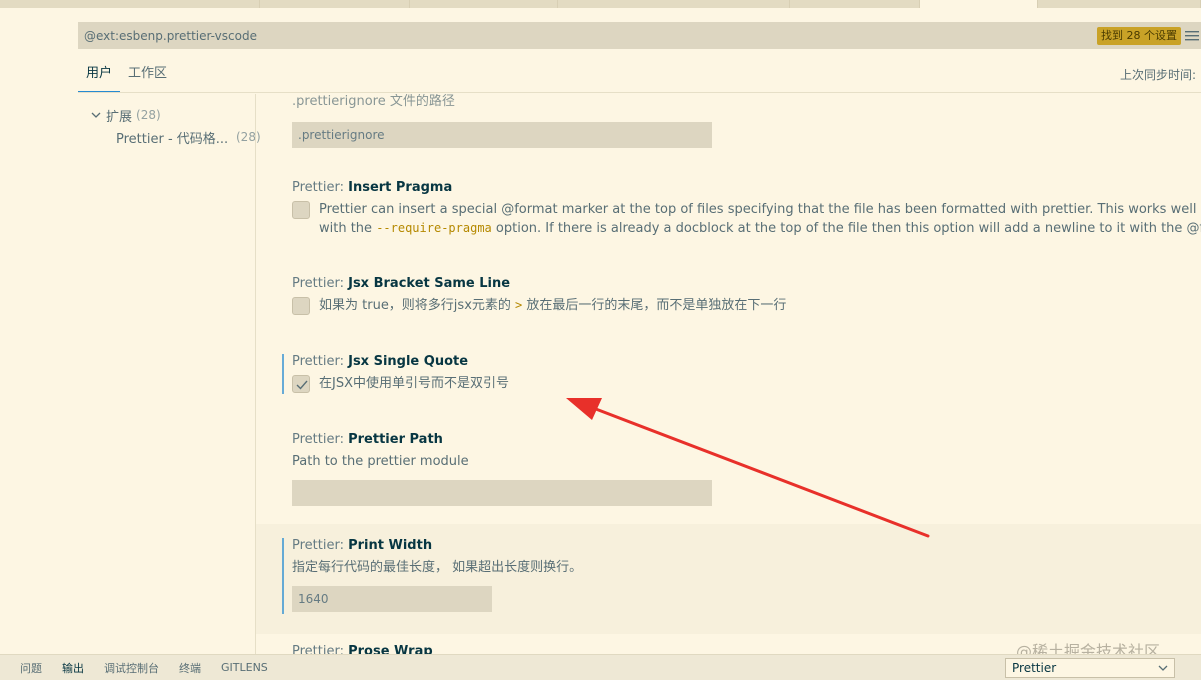  What do you see at coordinates (600, 667) in the screenshot?
I see `panel-bar: 问题 输出 调试控制台 终端 GITLENS Prettier` at bounding box center [600, 667].